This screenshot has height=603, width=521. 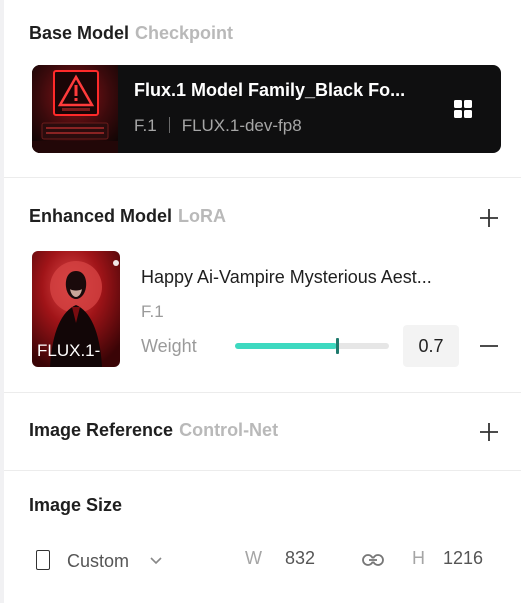 What do you see at coordinates (43, 560) in the screenshot?
I see `portrait-frame-icon` at bounding box center [43, 560].